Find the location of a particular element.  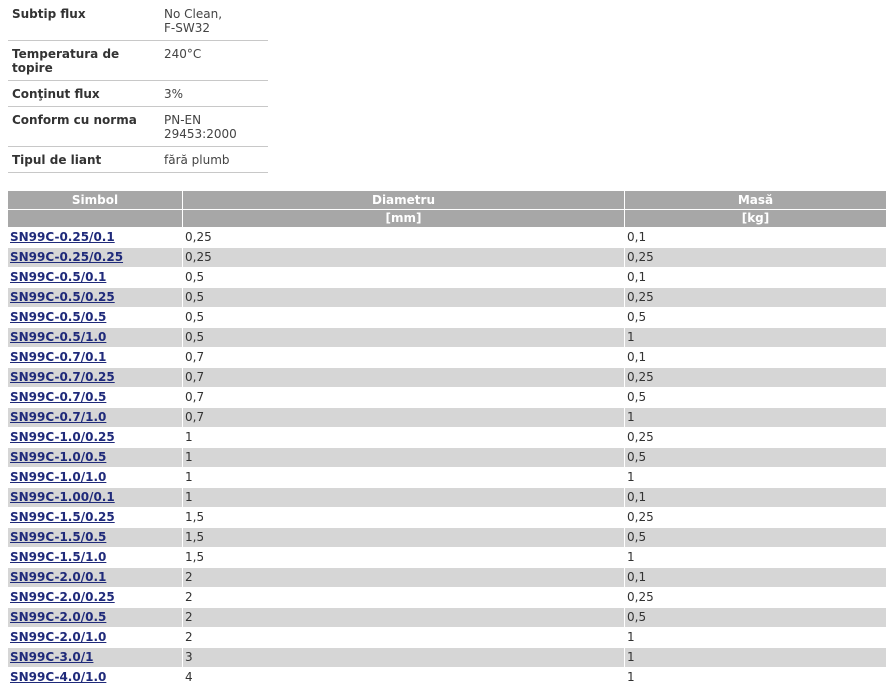

spec-label: Subtip flux is located at coordinates (84, 20).